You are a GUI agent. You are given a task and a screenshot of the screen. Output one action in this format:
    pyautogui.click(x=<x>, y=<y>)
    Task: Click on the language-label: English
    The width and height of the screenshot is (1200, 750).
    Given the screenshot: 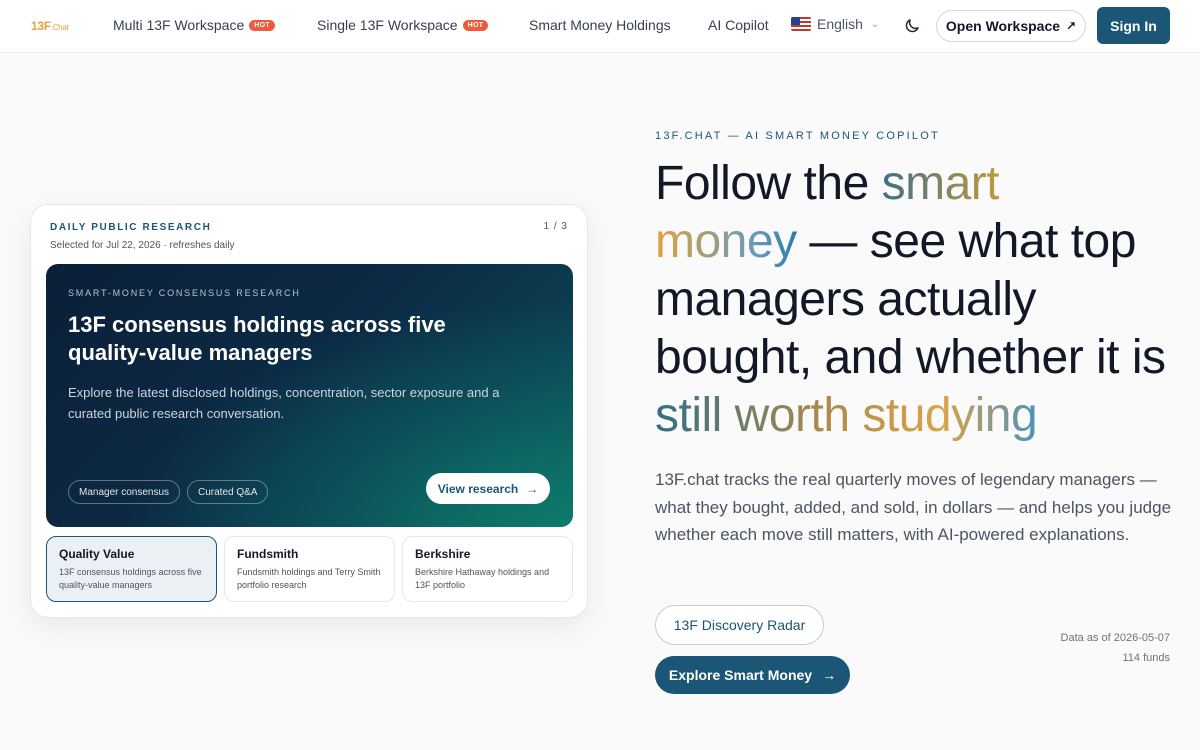 What is the action you would take?
    pyautogui.click(x=840, y=24)
    